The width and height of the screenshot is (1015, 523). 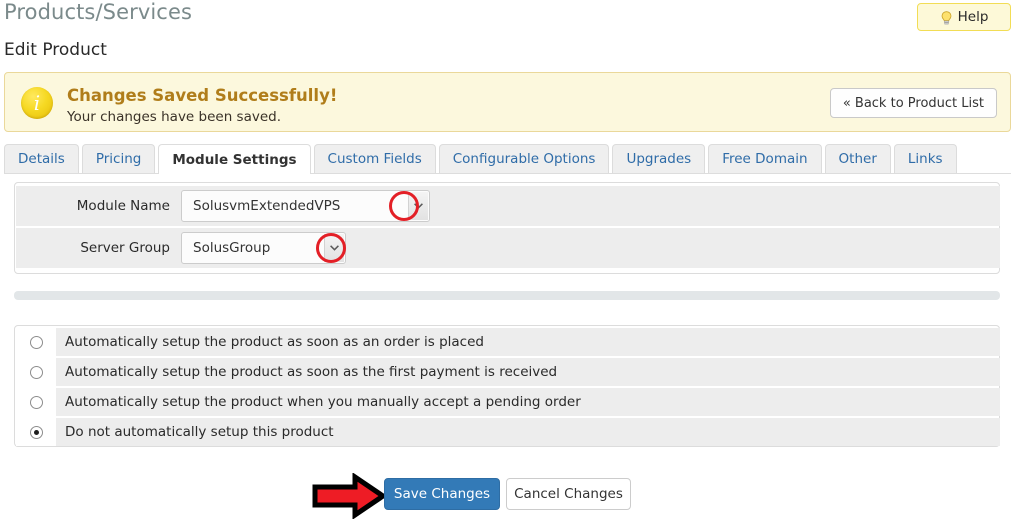 I want to click on lightbulb-icon, so click(x=946, y=17).